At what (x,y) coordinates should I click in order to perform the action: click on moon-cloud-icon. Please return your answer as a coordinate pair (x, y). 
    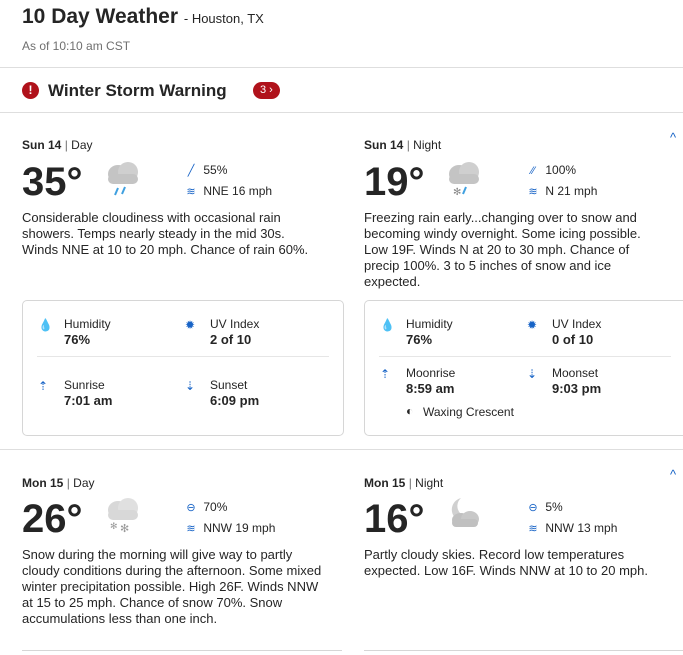
    Looking at the image, I should click on (462, 513).